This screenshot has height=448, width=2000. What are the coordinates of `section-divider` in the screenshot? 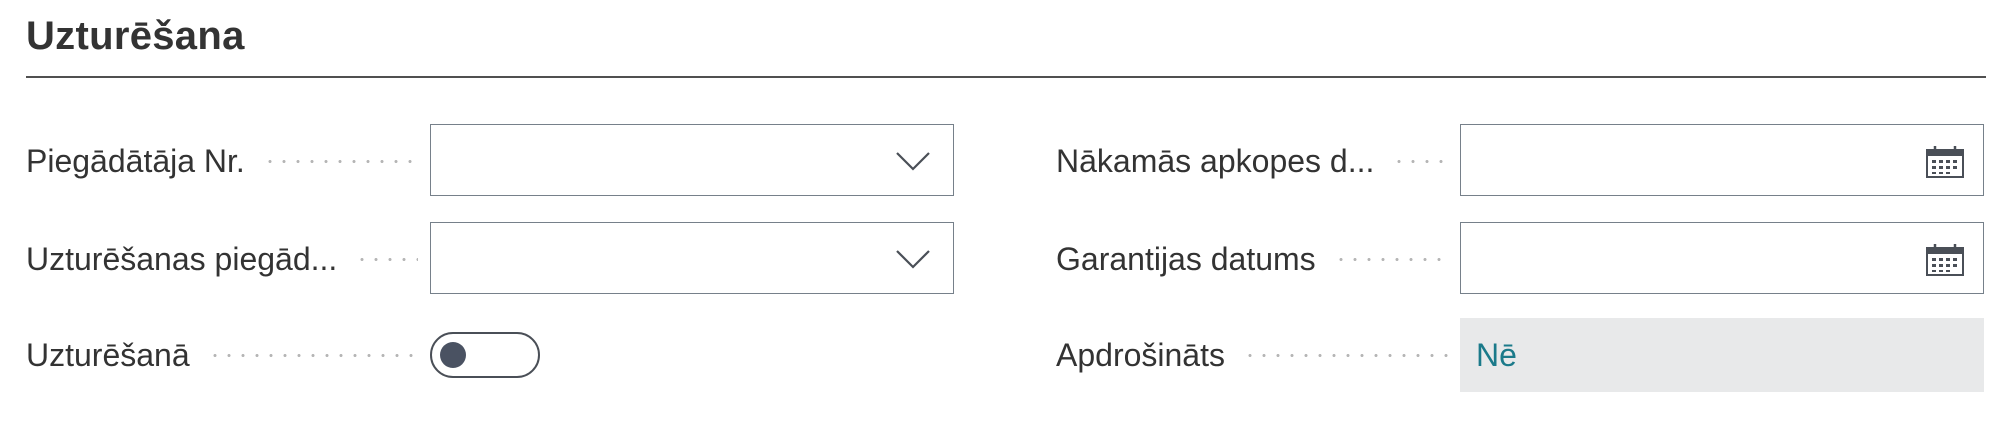 It's located at (1006, 77).